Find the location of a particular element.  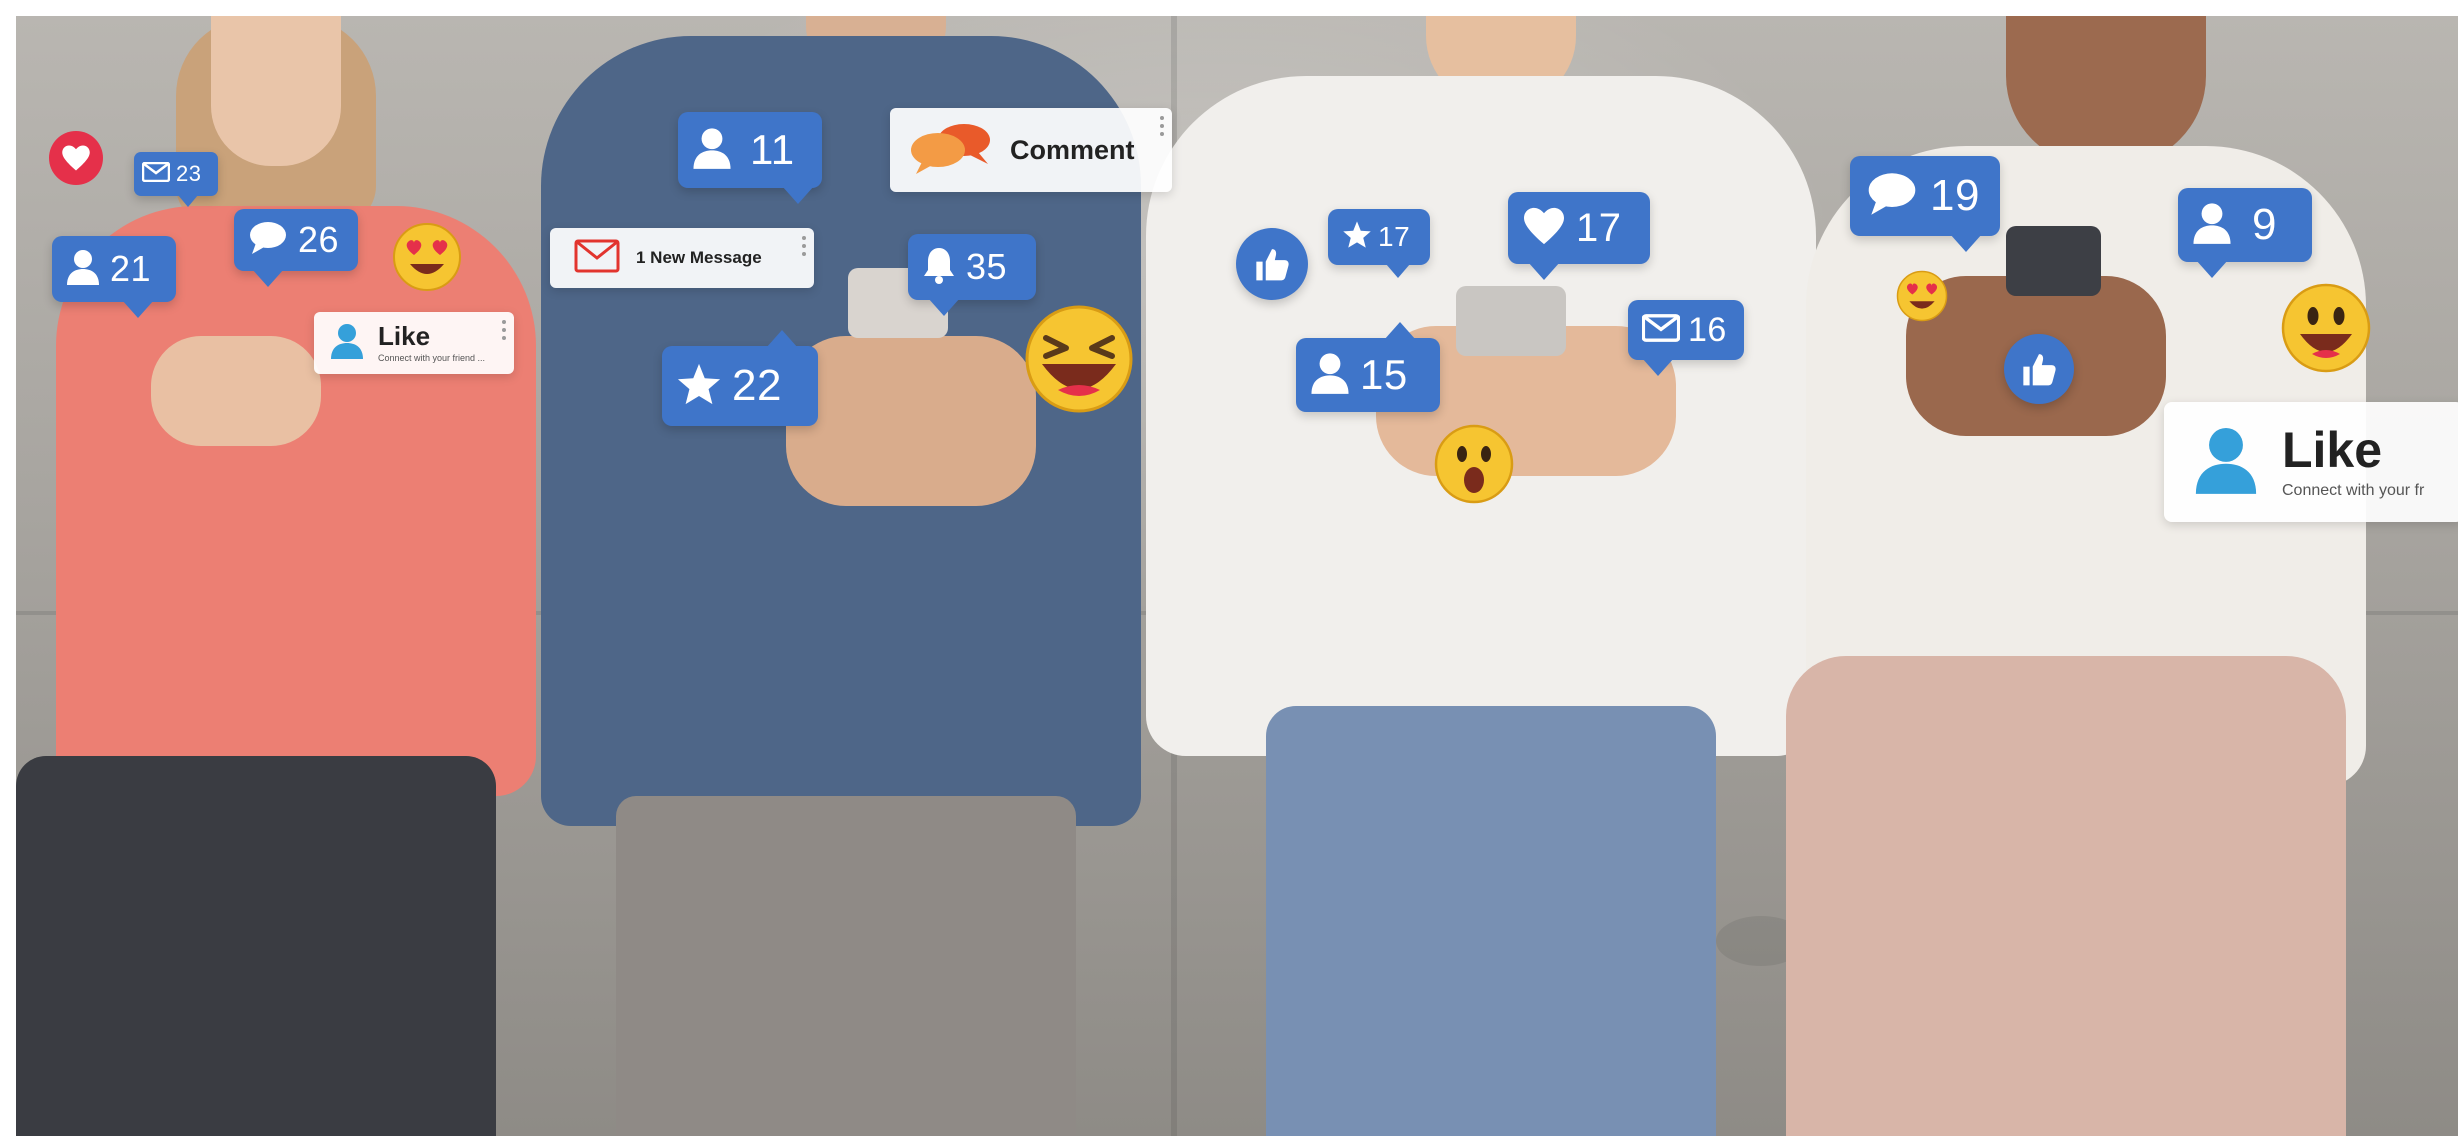

star-count: 17 is located at coordinates (1394, 236).